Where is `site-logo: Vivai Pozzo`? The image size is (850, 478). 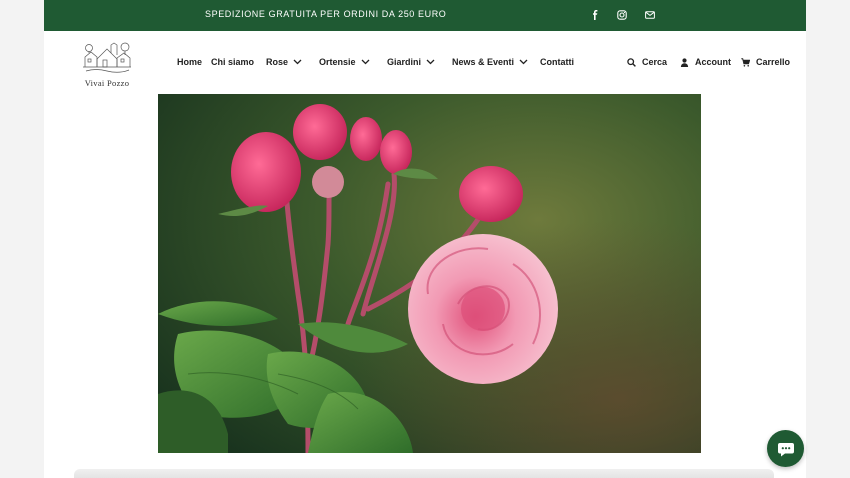
site-logo: Vivai Pozzo is located at coordinates (107, 64).